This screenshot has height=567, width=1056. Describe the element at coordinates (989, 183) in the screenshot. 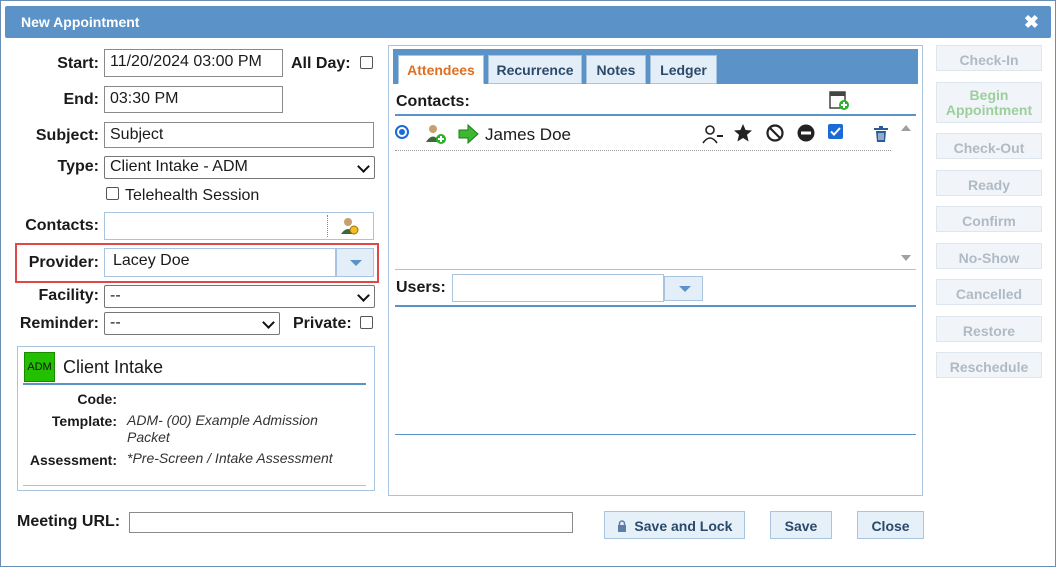

I see `ready-button: Ready` at that location.